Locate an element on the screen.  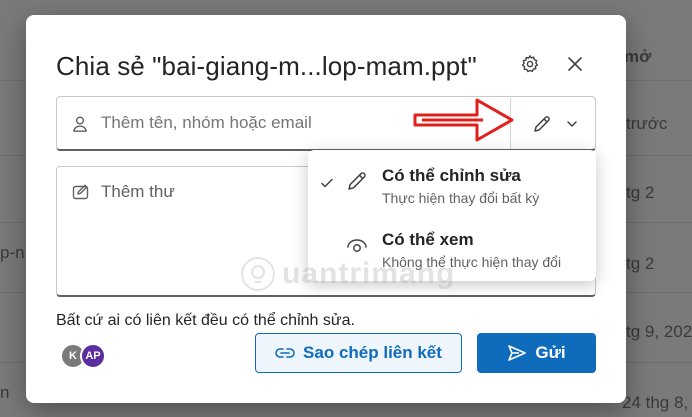
close-button is located at coordinates (575, 64).